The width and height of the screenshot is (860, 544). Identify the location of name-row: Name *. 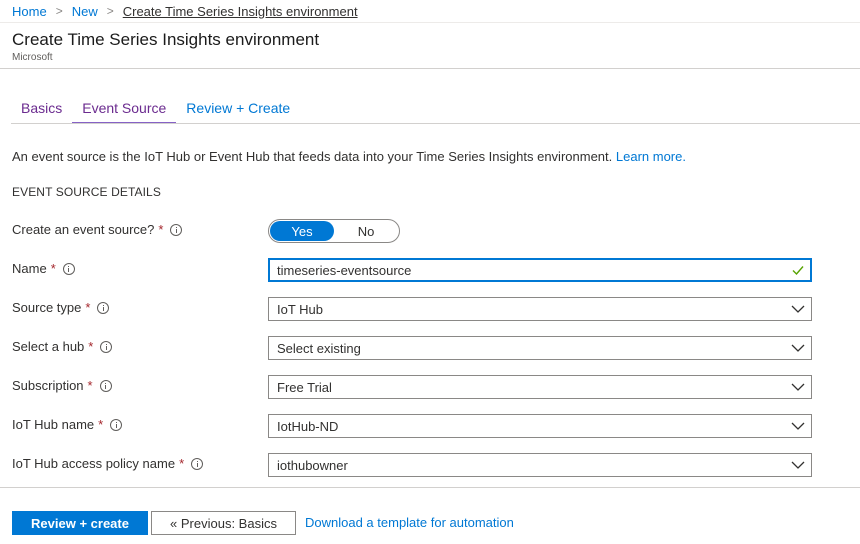
(412, 270).